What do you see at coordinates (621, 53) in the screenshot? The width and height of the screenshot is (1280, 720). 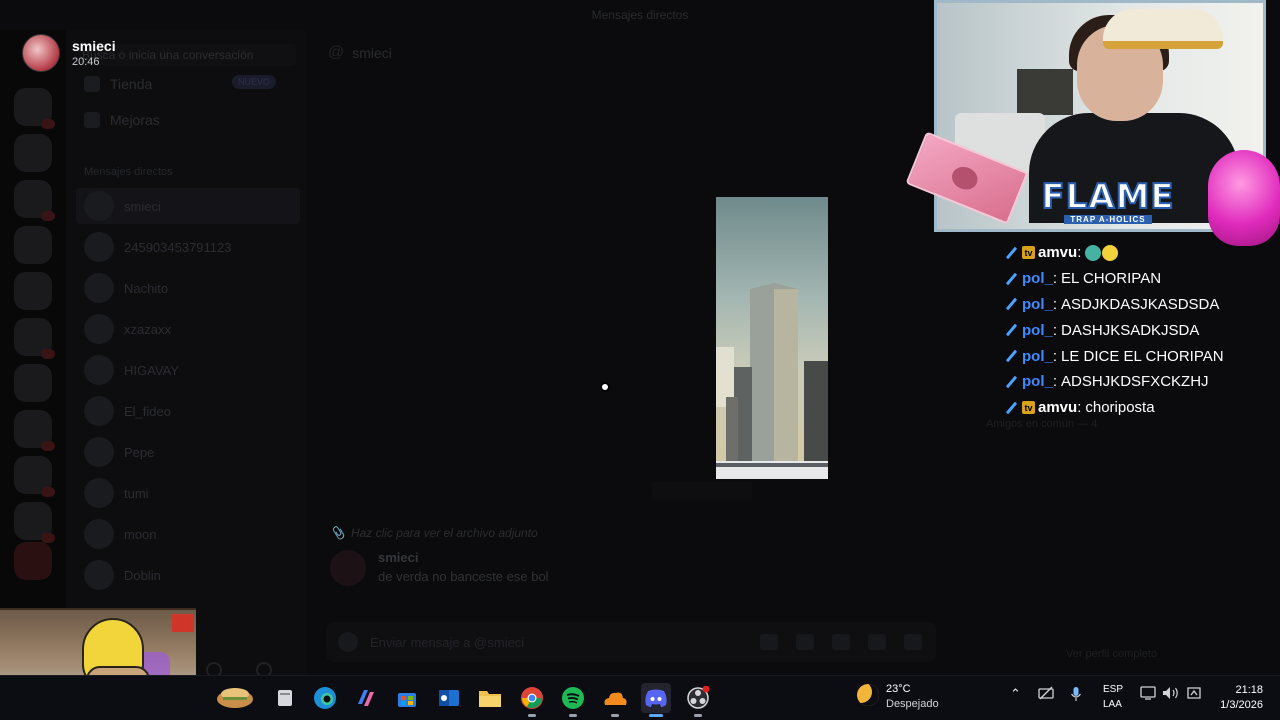 I see `chat-header: @ smieci` at bounding box center [621, 53].